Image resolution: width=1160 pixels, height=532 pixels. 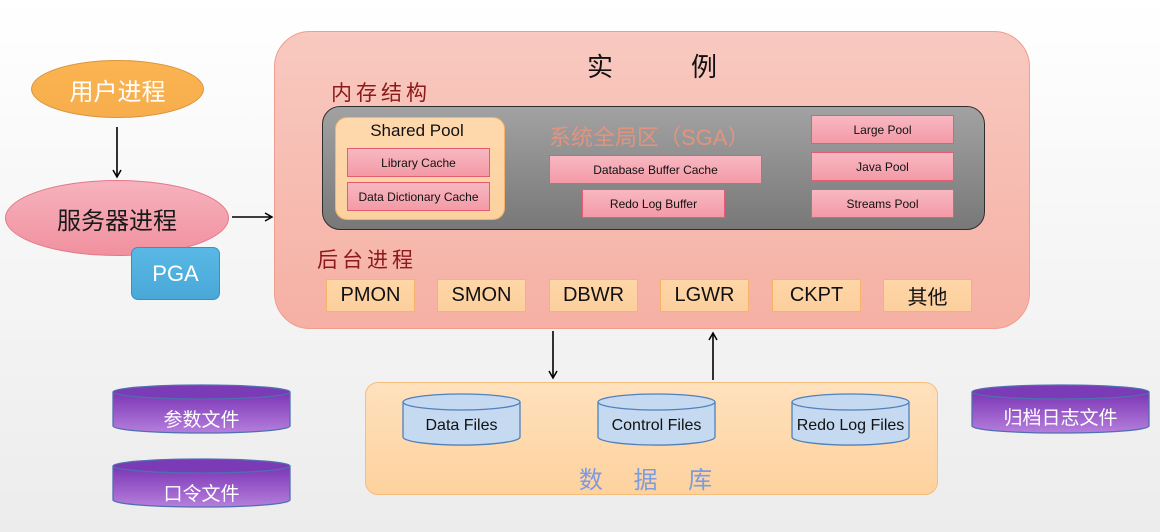 I want to click on user-process-node: 用户进程, so click(x=117, y=89).